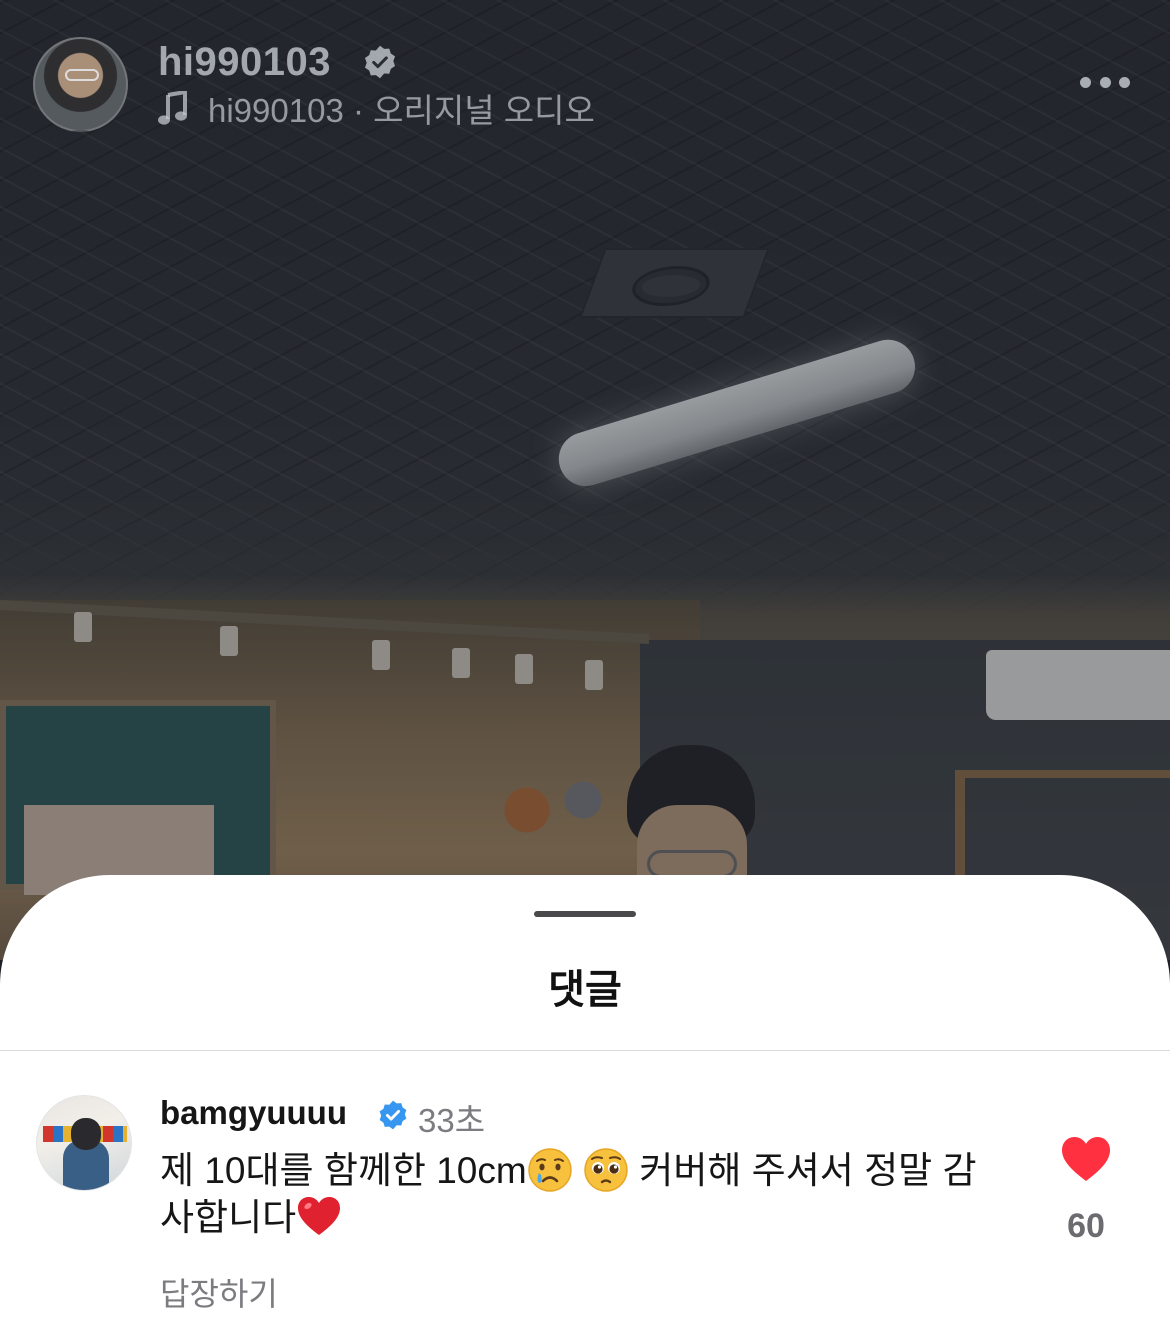  Describe the element at coordinates (80, 84) in the screenshot. I see `author-avatar` at that location.